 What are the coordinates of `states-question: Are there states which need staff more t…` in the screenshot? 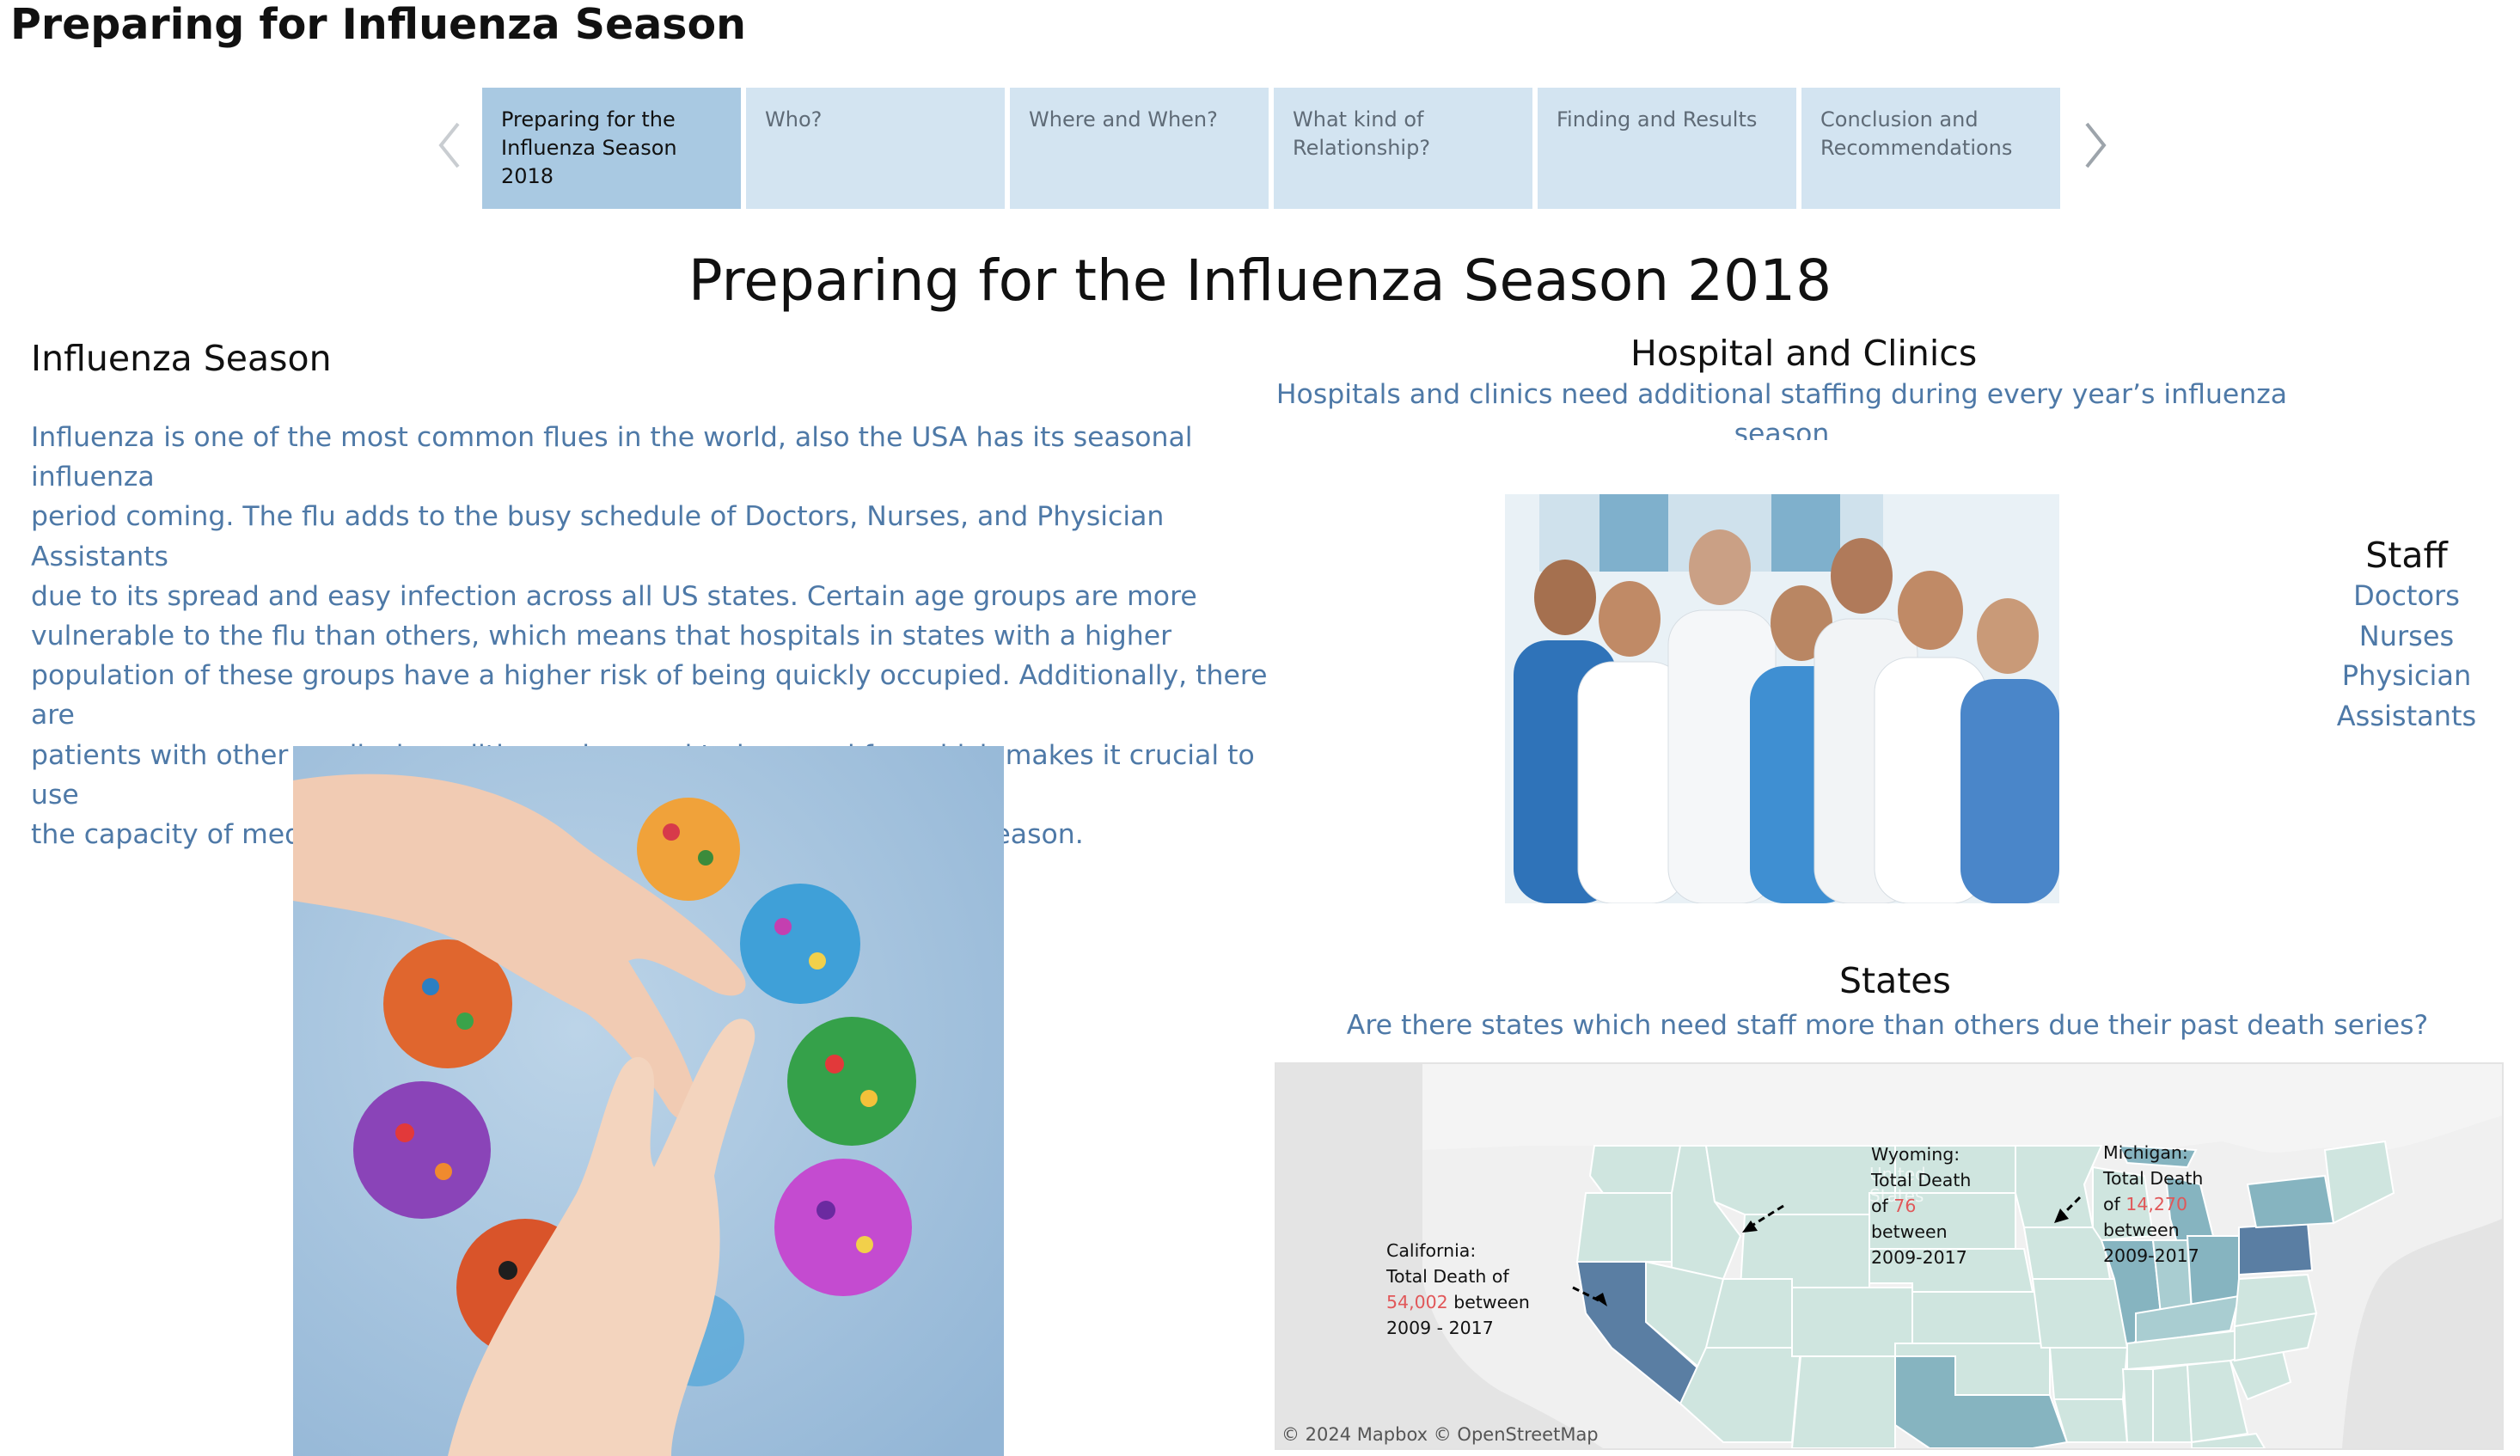 It's located at (1887, 1026).